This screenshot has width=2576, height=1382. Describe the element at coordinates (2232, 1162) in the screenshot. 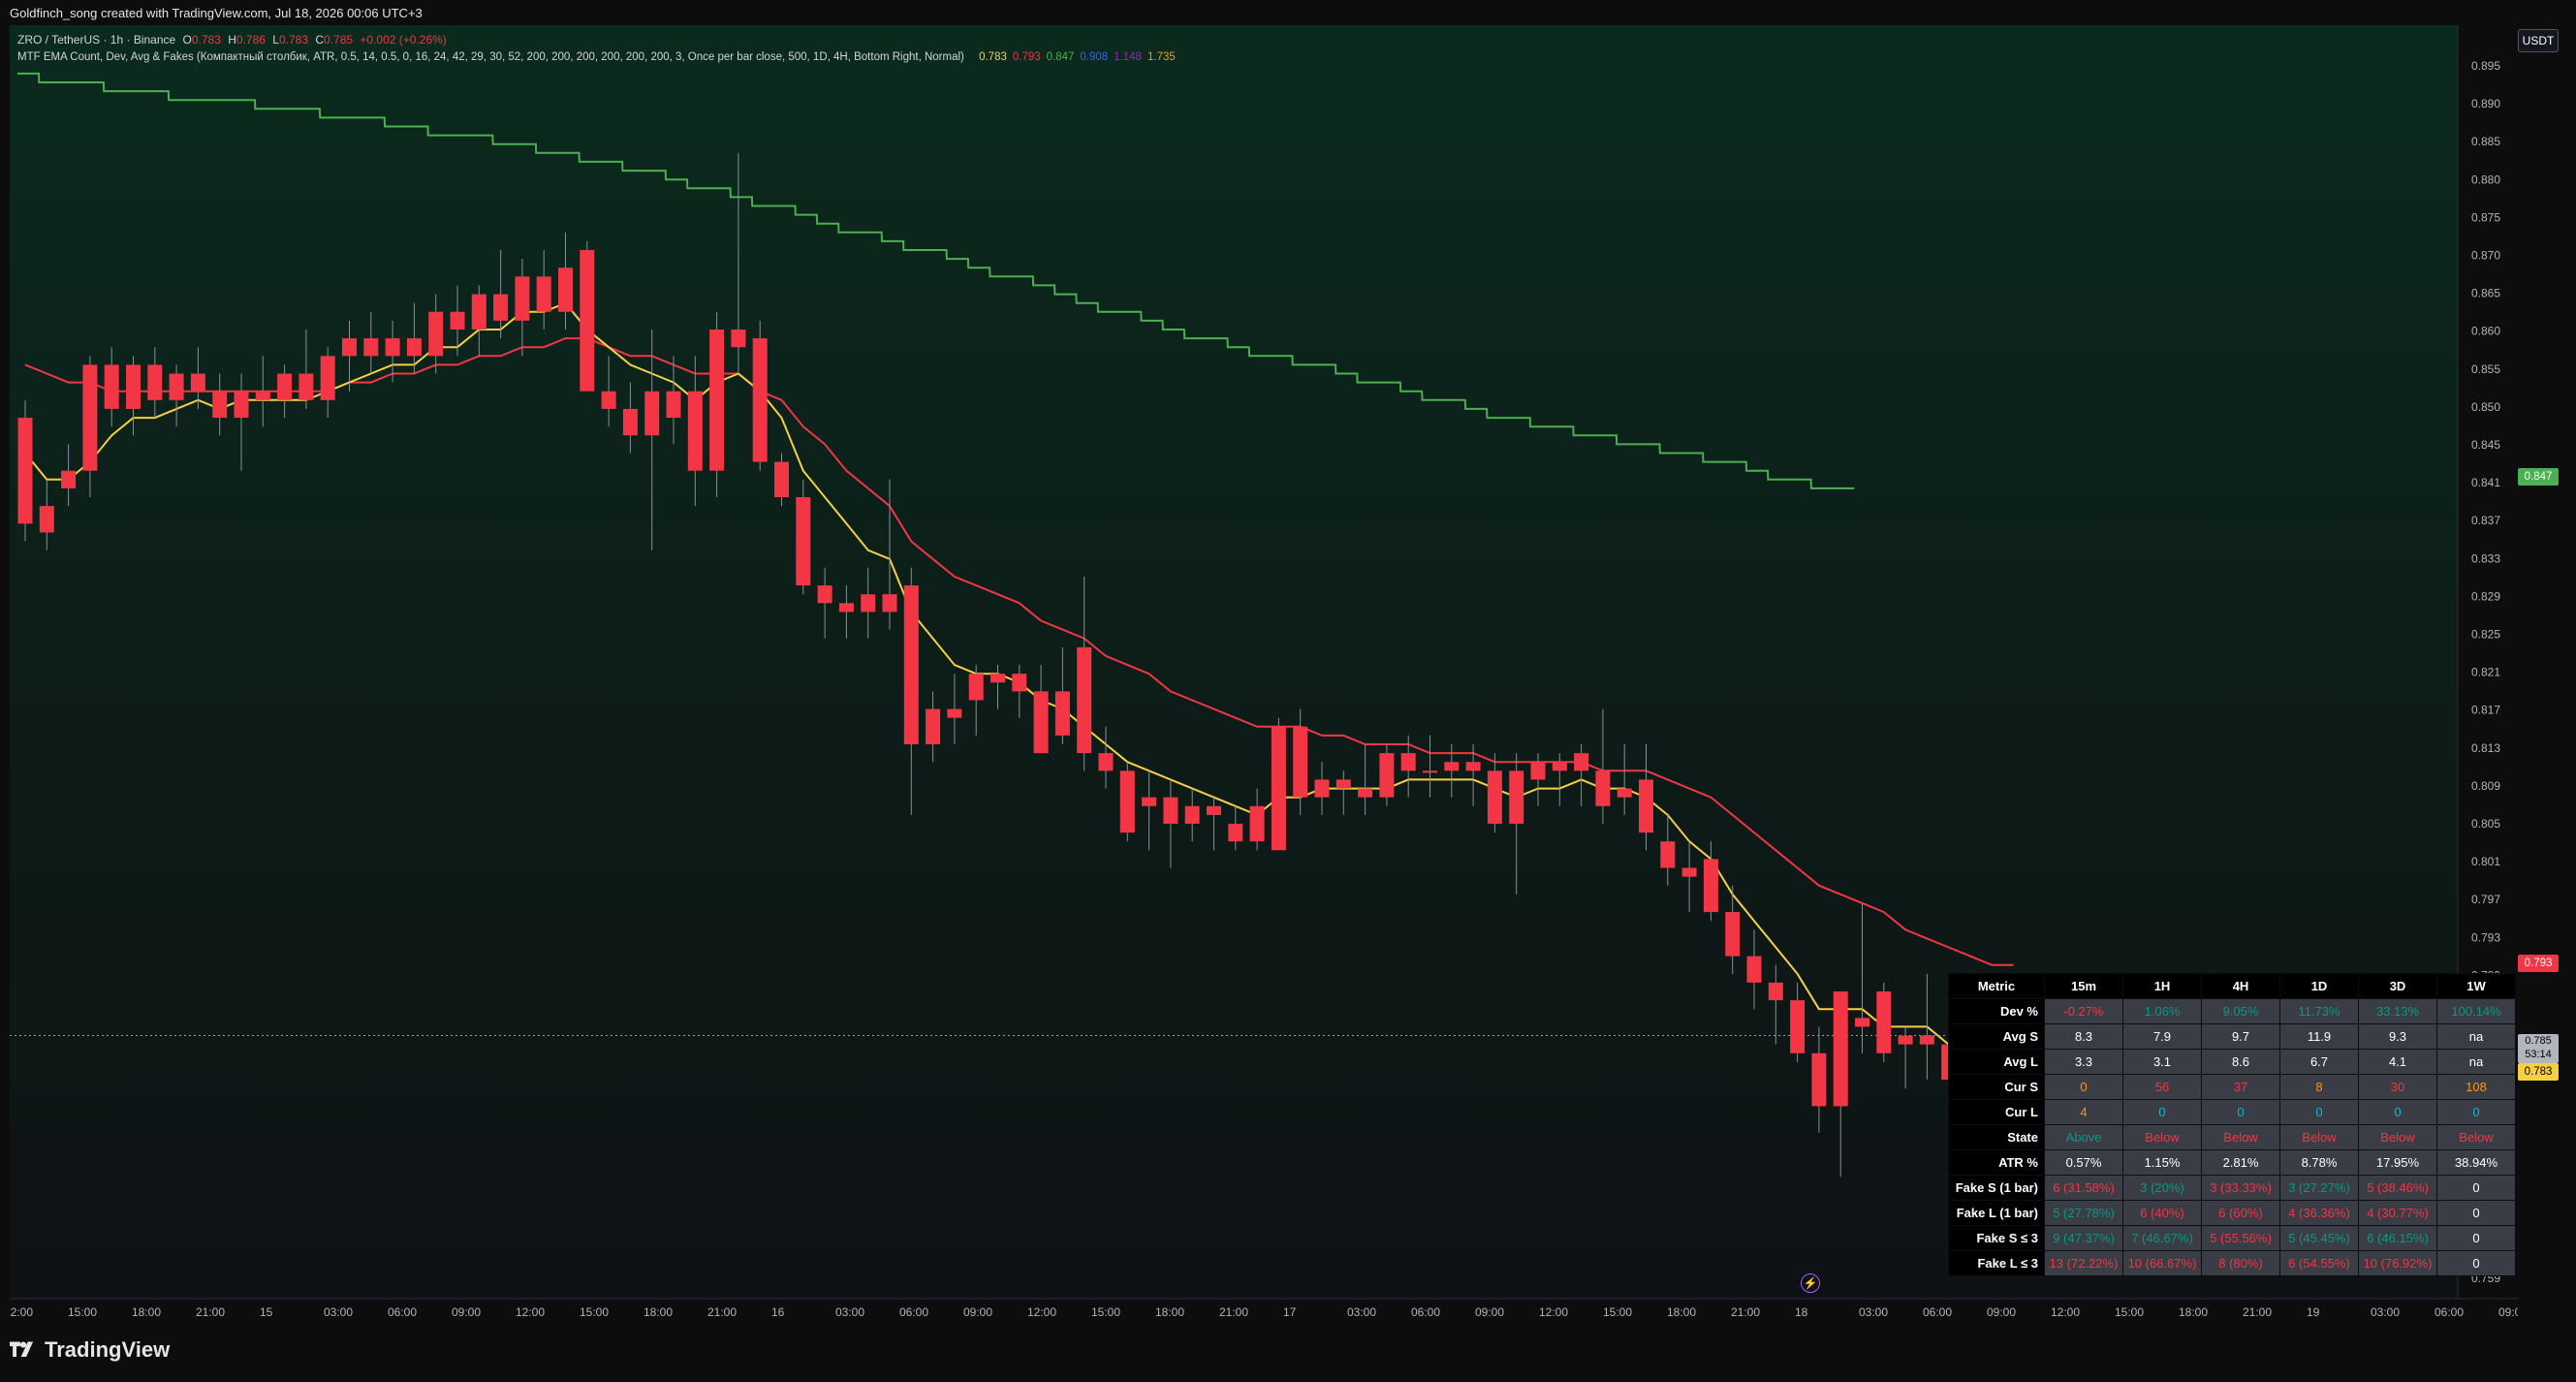

I see `mtf-row: ATR % 0.57% 1.15% 2.81% 8.78% 17.95% 38.94%` at that location.